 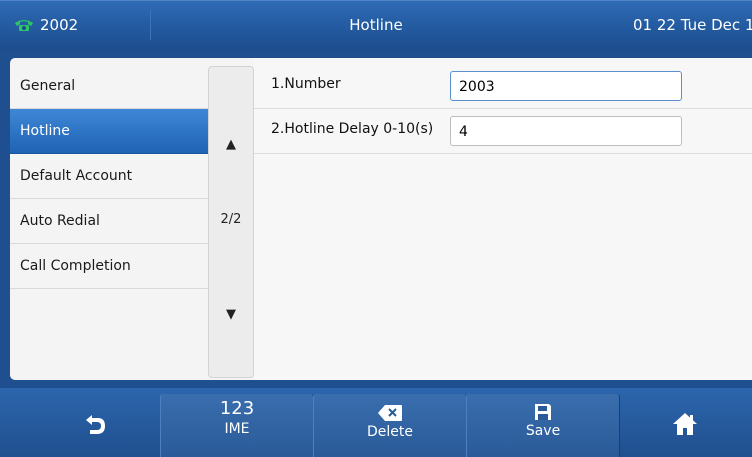 What do you see at coordinates (566, 131) in the screenshot?
I see `hotline-delay-field: 4` at bounding box center [566, 131].